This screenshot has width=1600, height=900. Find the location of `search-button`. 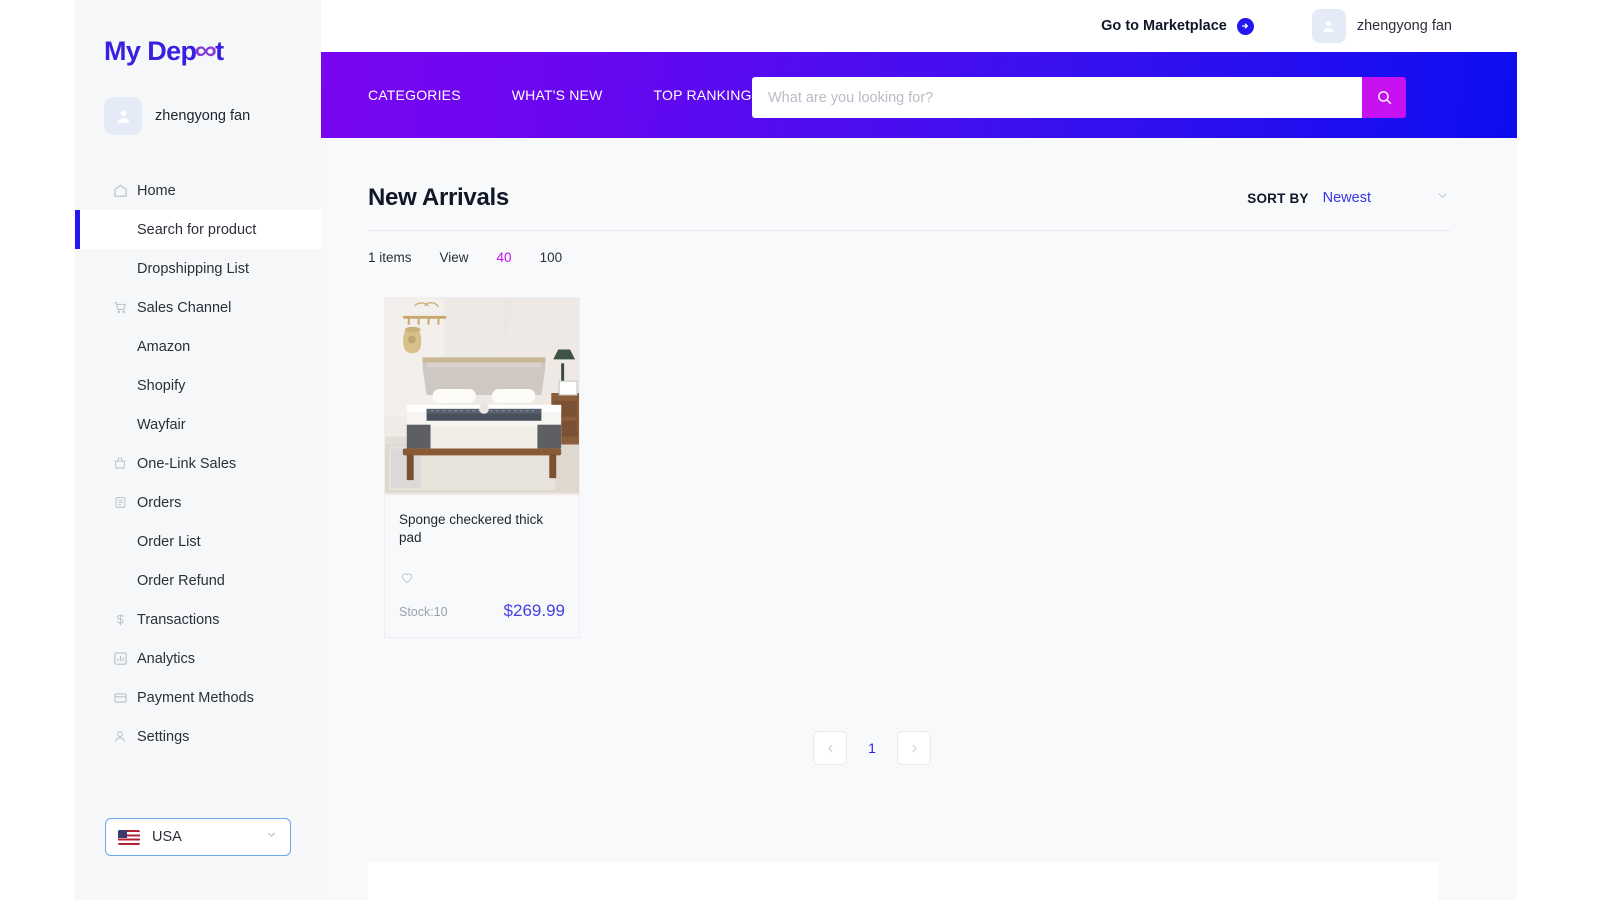

search-button is located at coordinates (1384, 97).